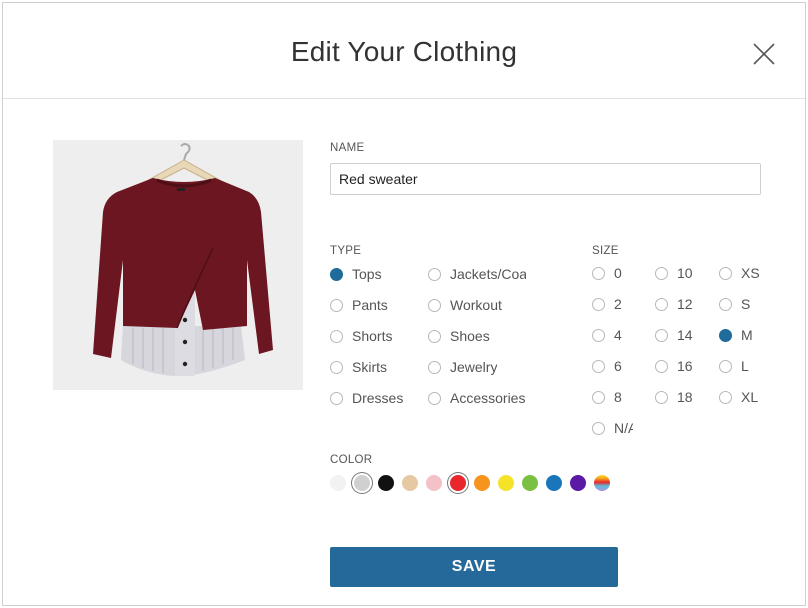  I want to click on size-option-18: 18, so click(674, 397).